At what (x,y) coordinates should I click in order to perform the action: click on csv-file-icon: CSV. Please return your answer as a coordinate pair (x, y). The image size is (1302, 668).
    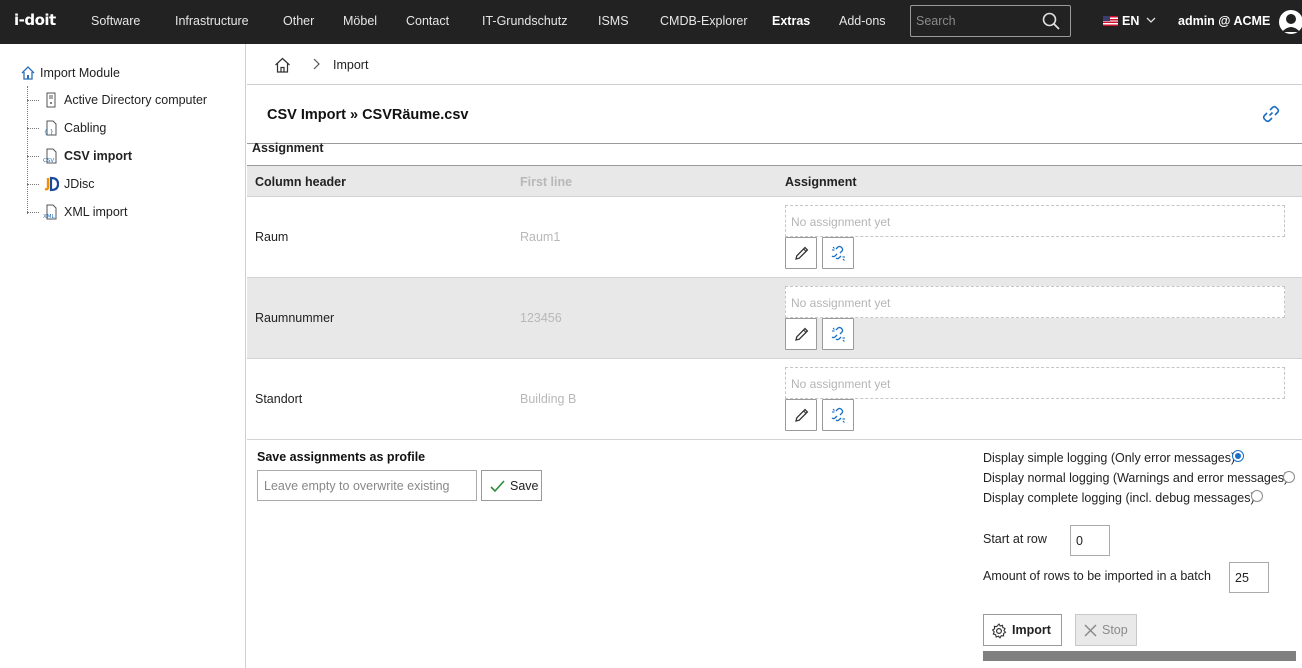
    Looking at the image, I should click on (50, 156).